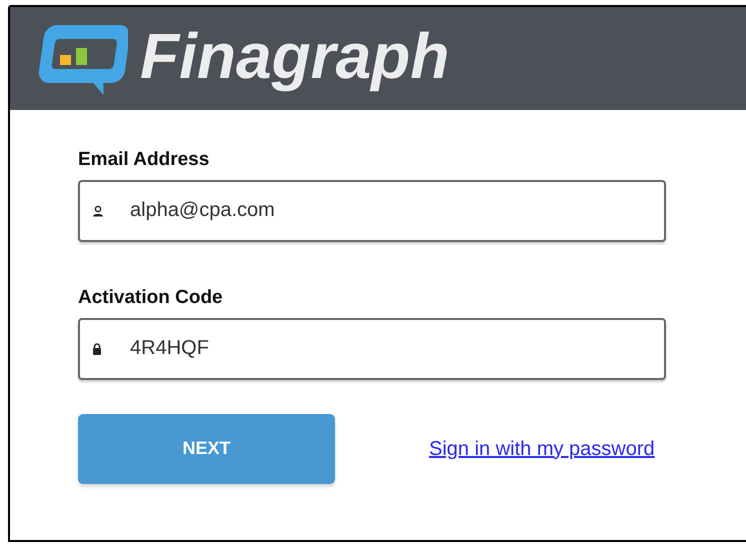  I want to click on field-label: Email Address, so click(144, 160).